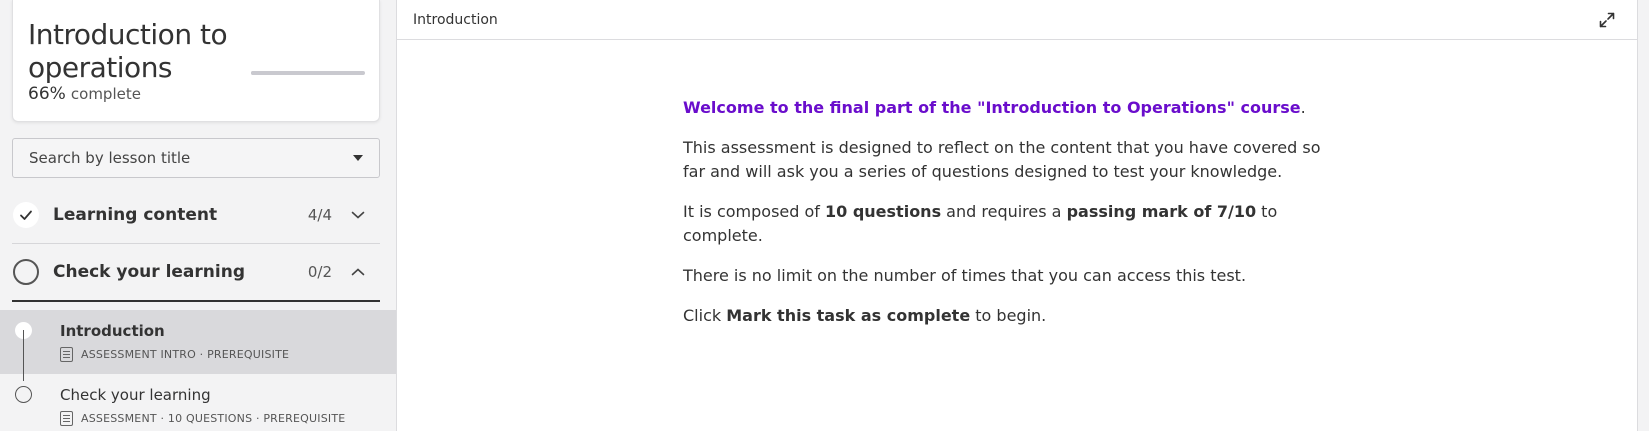 Image resolution: width=1649 pixels, height=431 pixels. I want to click on course-card: Introduction to operations 66% complete, so click(196, 61).